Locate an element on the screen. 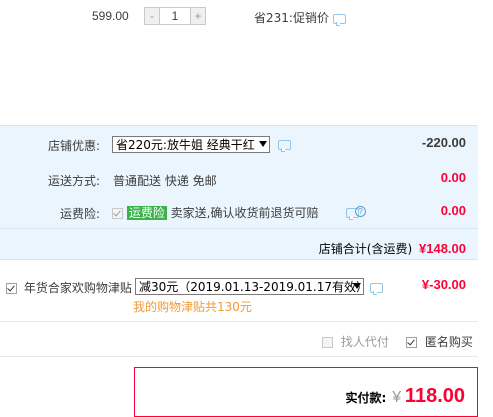 The height and width of the screenshot is (417, 493). shipping-label: 运送方式: is located at coordinates (73, 181).